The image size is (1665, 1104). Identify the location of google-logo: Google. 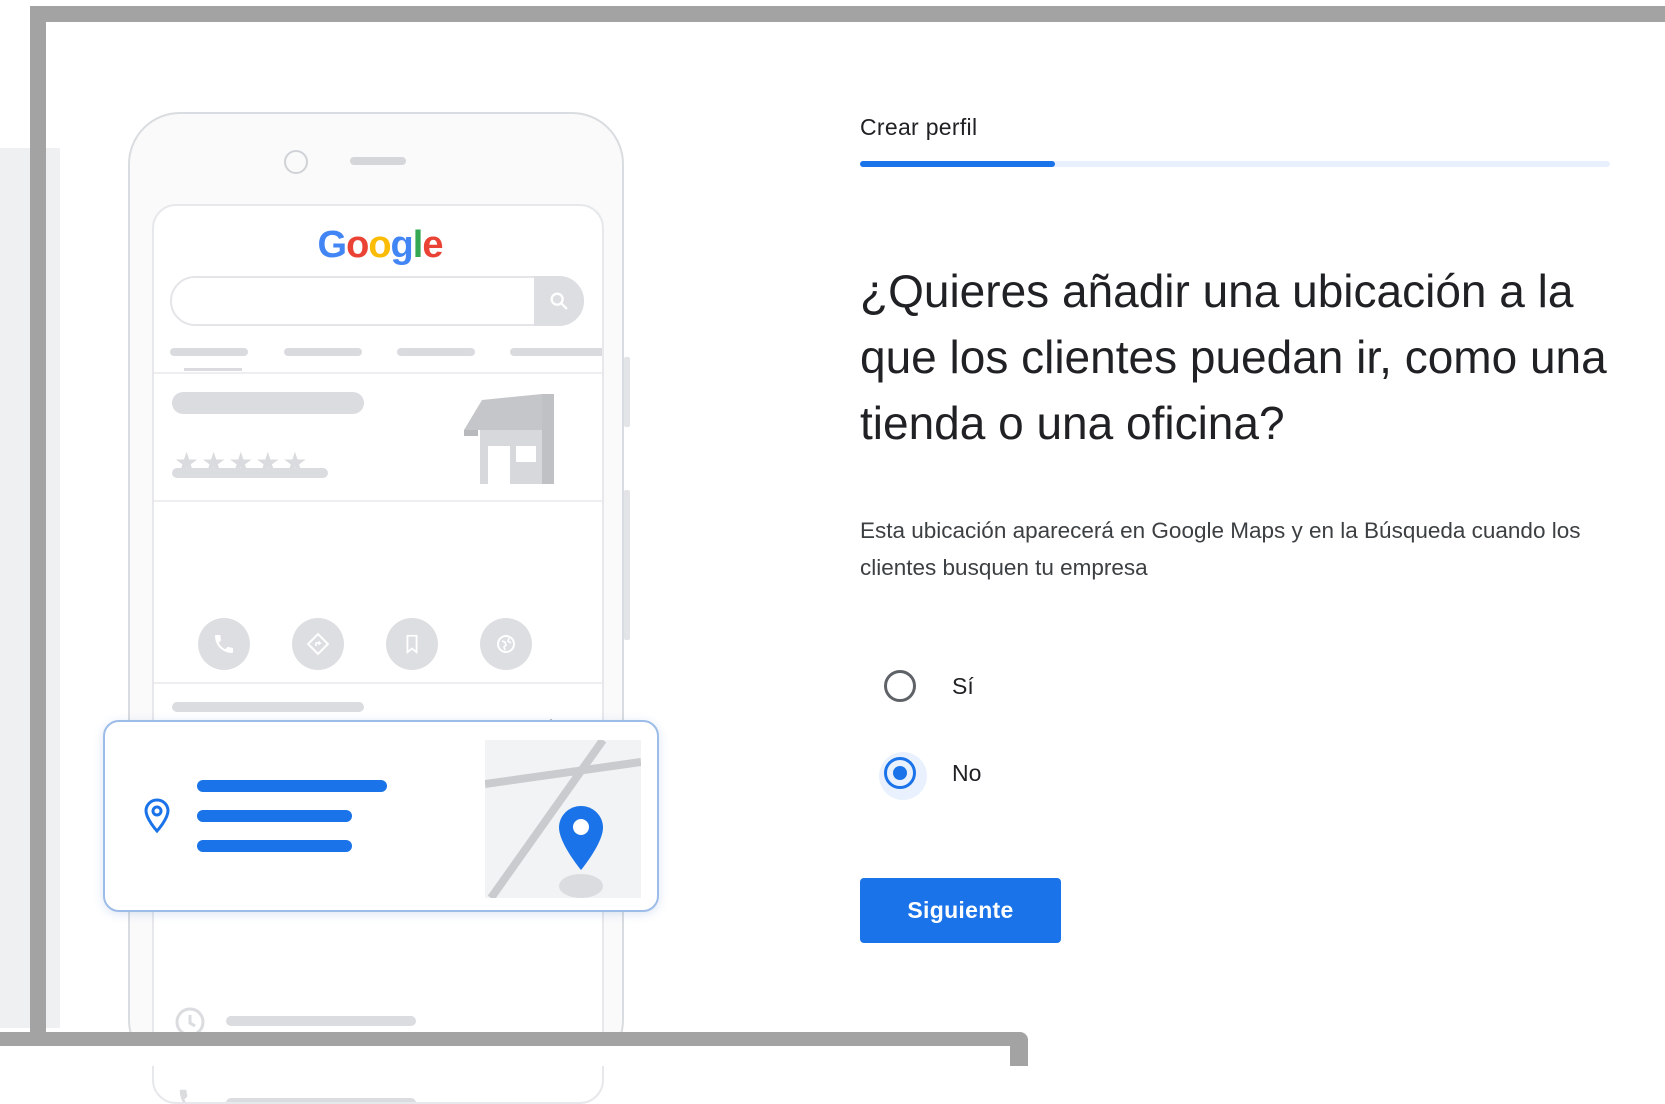
(380, 245).